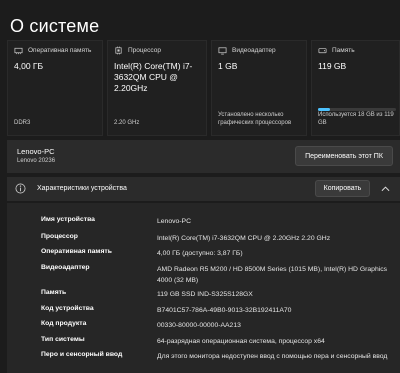 Image resolution: width=400 pixels, height=373 pixels. I want to click on ram-card: Оперативная память 4,00 ГБ DDR3, so click(55, 88).